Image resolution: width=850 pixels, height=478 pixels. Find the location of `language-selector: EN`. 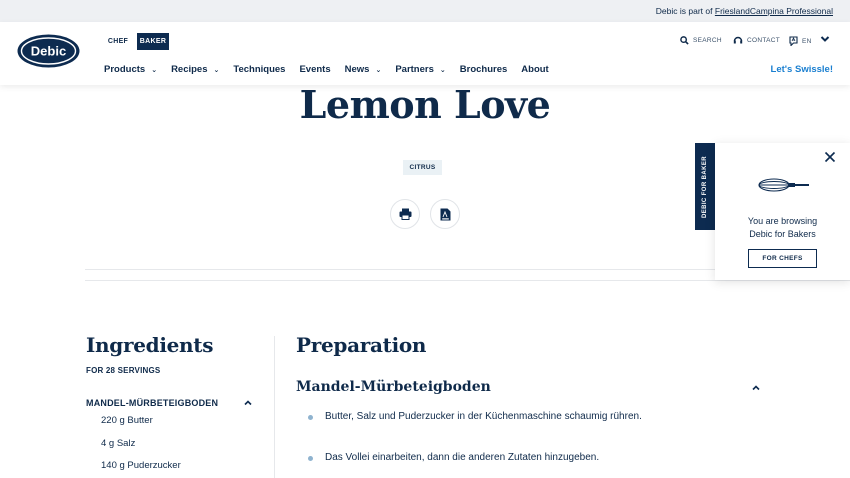

language-selector: EN is located at coordinates (800, 41).